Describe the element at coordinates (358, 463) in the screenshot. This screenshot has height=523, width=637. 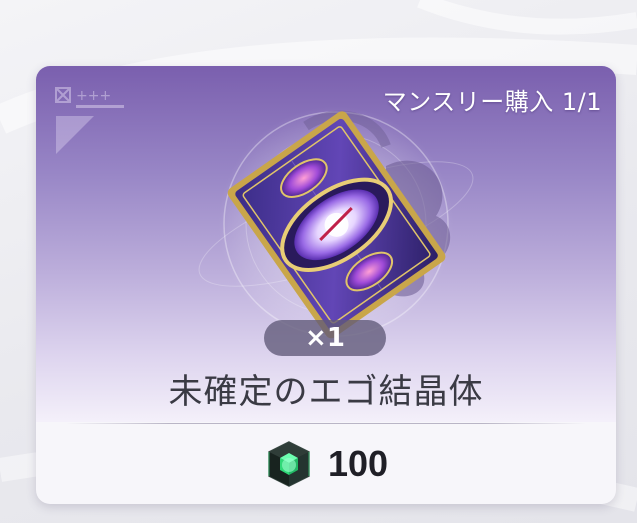
I see `price-value: 100` at that location.